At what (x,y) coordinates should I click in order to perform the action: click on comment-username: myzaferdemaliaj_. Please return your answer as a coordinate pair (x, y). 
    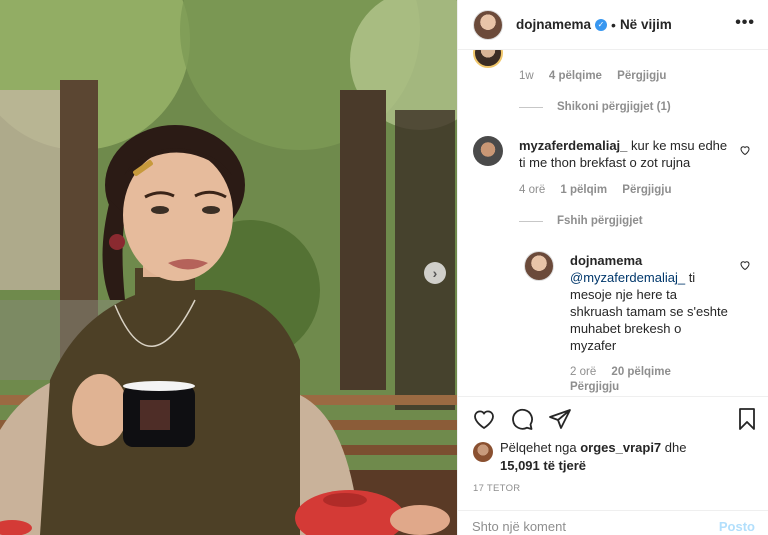
    Looking at the image, I should click on (573, 145).